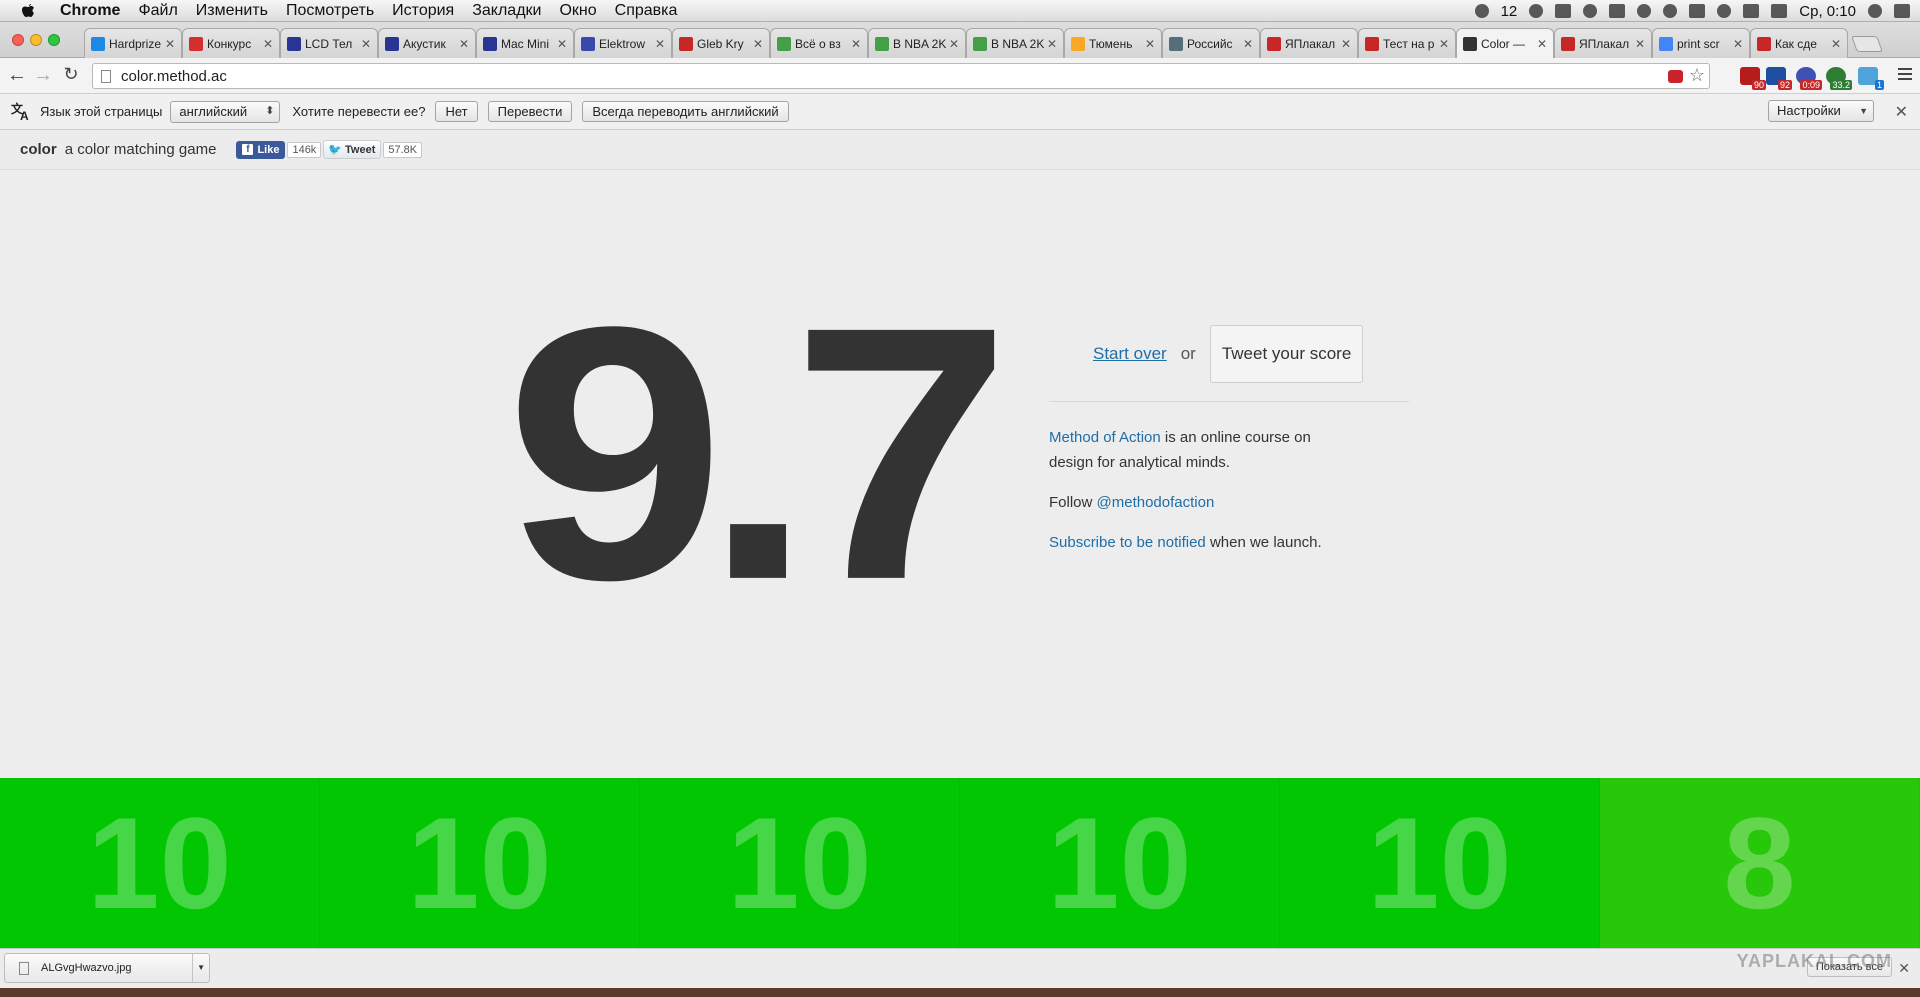  Describe the element at coordinates (86, 968) in the screenshot. I see `download-file-name: ALGvgHwazvo.jpg` at that location.